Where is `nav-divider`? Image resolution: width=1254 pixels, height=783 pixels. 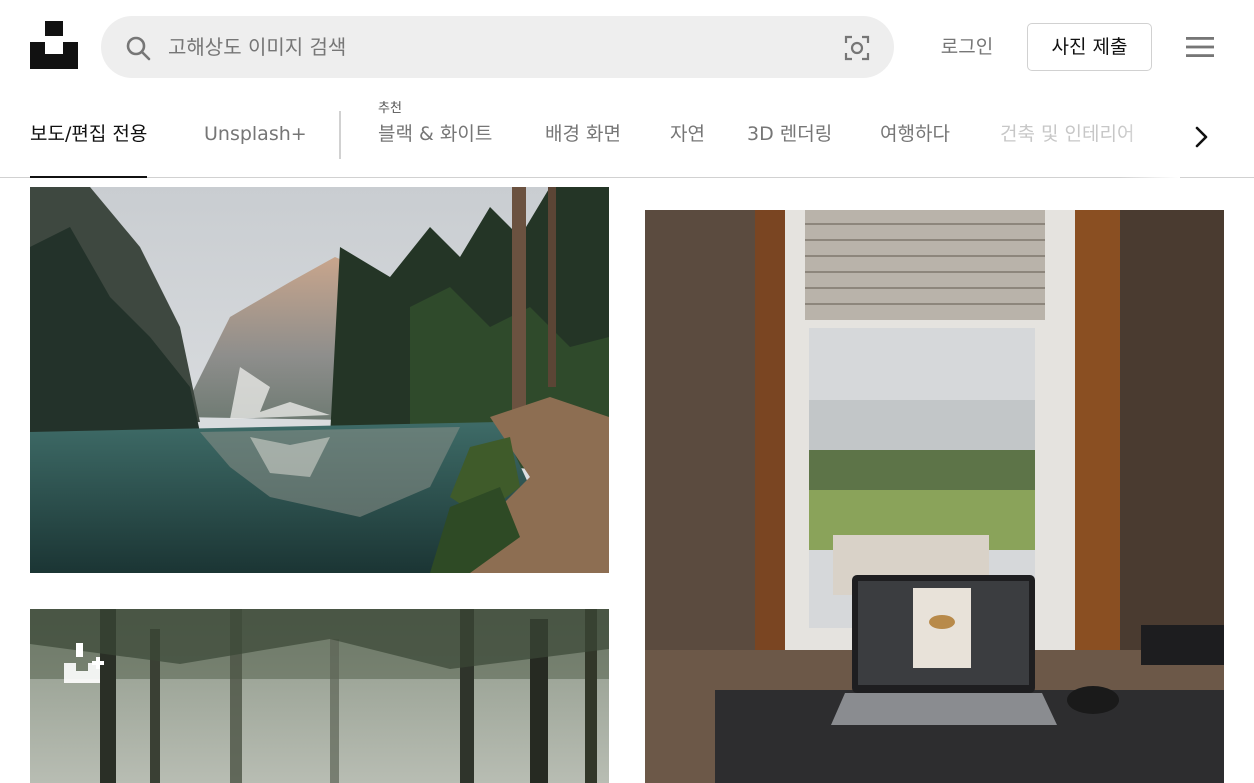
nav-divider is located at coordinates (340, 135).